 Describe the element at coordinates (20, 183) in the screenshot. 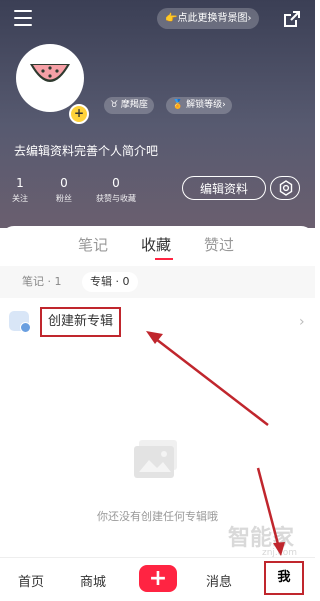

I see `stat-value: 1` at that location.